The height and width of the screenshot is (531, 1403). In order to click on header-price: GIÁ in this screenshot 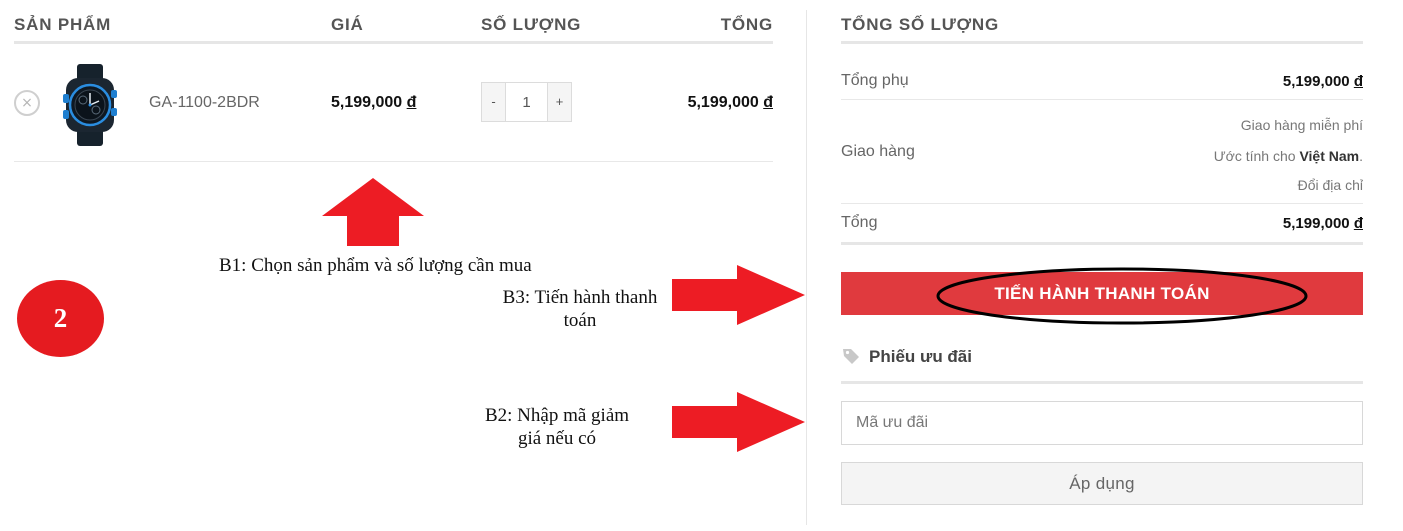, I will do `click(347, 24)`.